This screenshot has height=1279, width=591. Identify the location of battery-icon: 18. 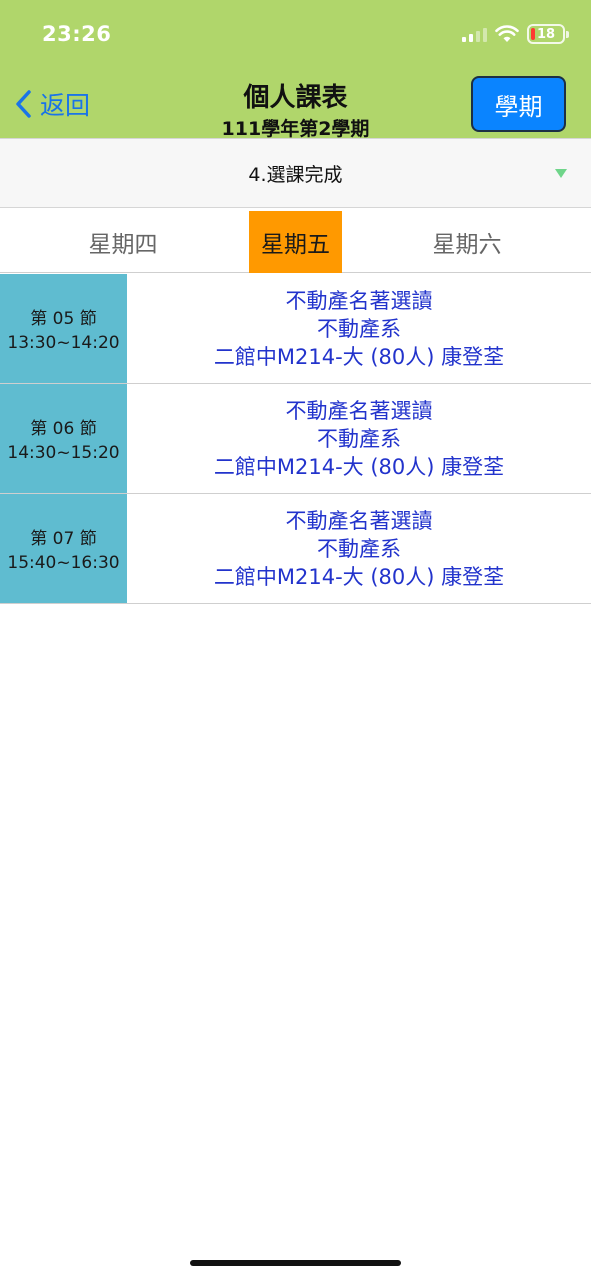
(548, 34).